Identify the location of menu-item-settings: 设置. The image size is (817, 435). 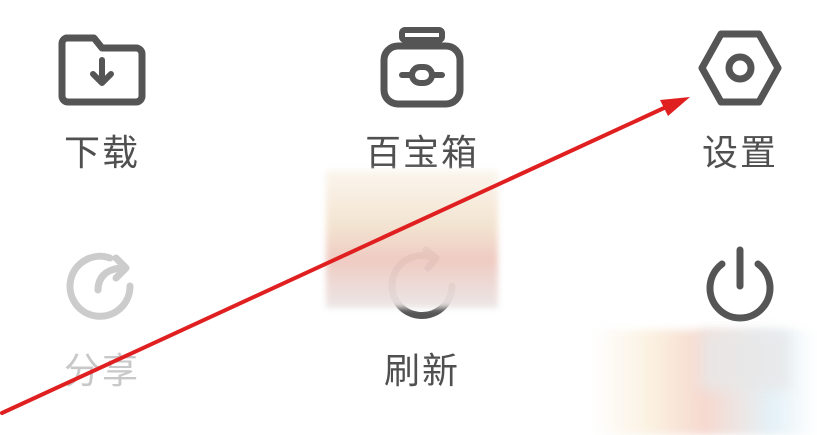
(728, 120).